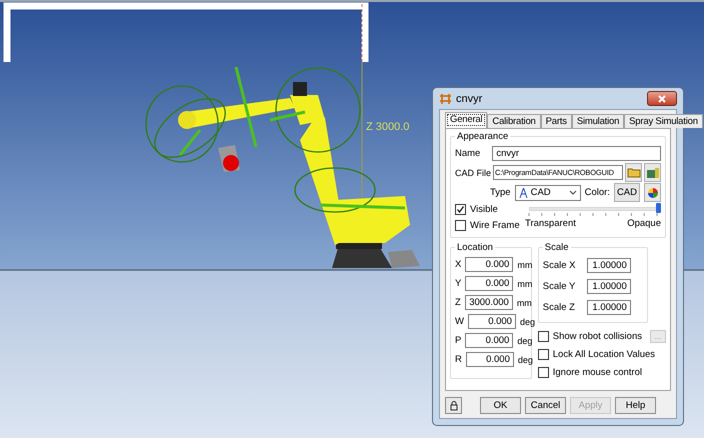  I want to click on type-dropdown: CAD, so click(547, 192).